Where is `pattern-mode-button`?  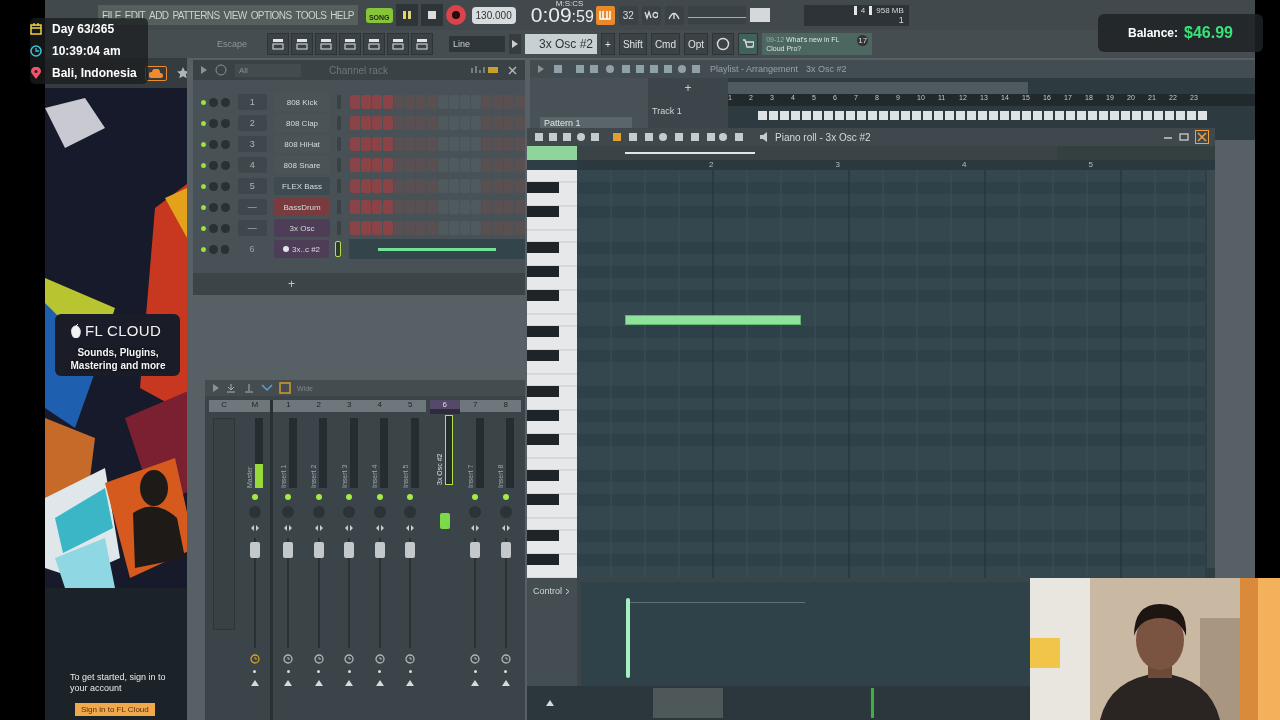
pattern-mode-button is located at coordinates (605, 15).